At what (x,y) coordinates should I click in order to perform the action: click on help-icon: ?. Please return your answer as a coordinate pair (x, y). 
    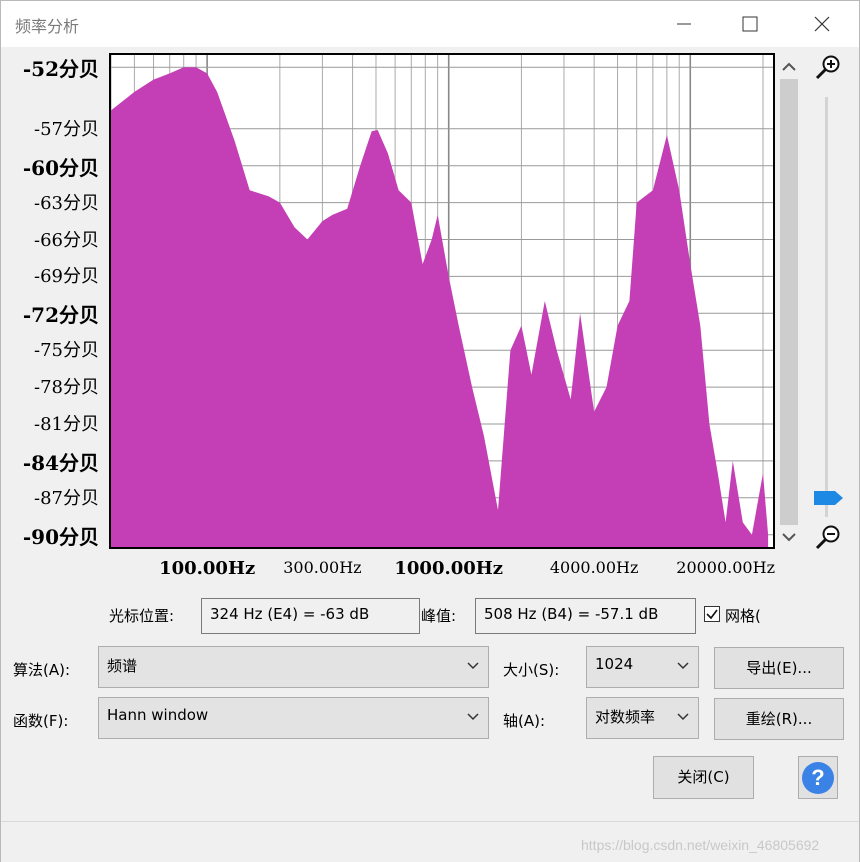
    Looking at the image, I should click on (818, 778).